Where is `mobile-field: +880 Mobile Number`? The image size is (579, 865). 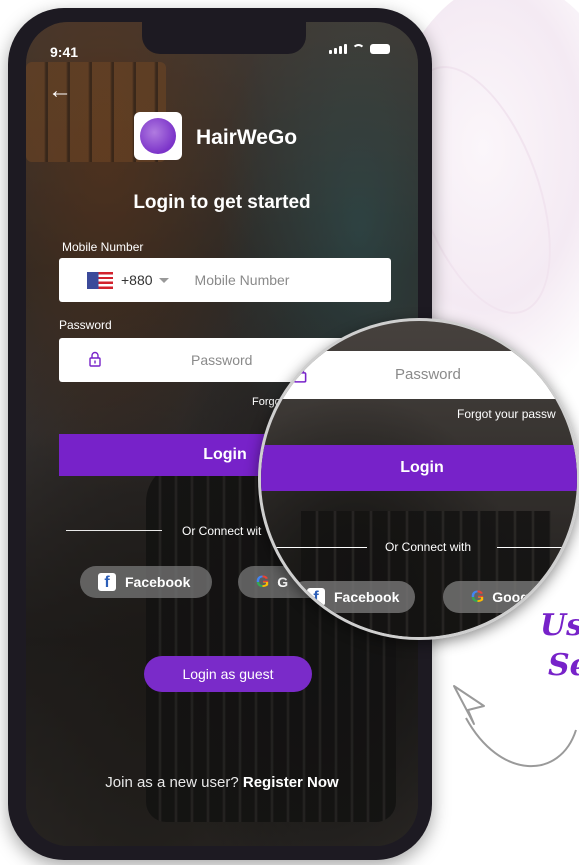 mobile-field: +880 Mobile Number is located at coordinates (225, 280).